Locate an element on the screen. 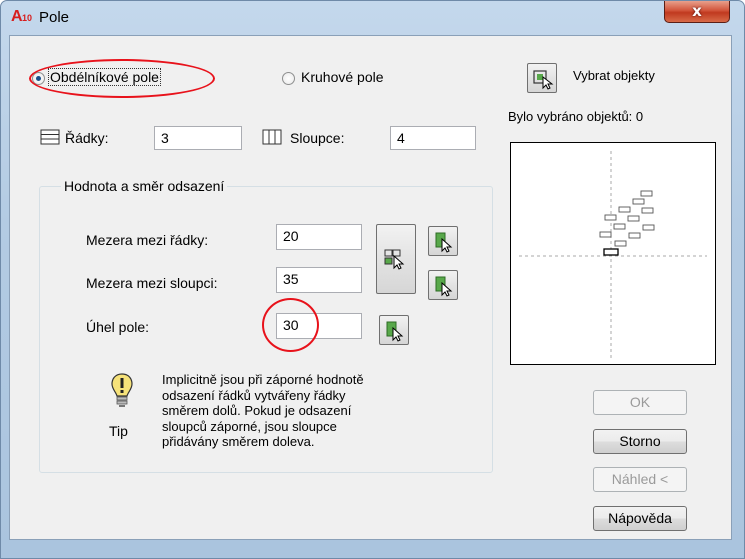 The width and height of the screenshot is (745, 559). tip-line: sloupců záporné, jsou sloupce is located at coordinates (249, 426).